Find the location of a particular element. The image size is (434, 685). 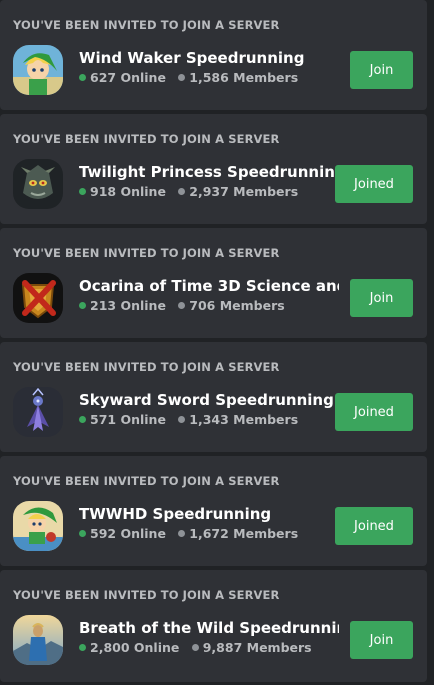

server-stats: 213 Online 706 Members is located at coordinates (209, 306).